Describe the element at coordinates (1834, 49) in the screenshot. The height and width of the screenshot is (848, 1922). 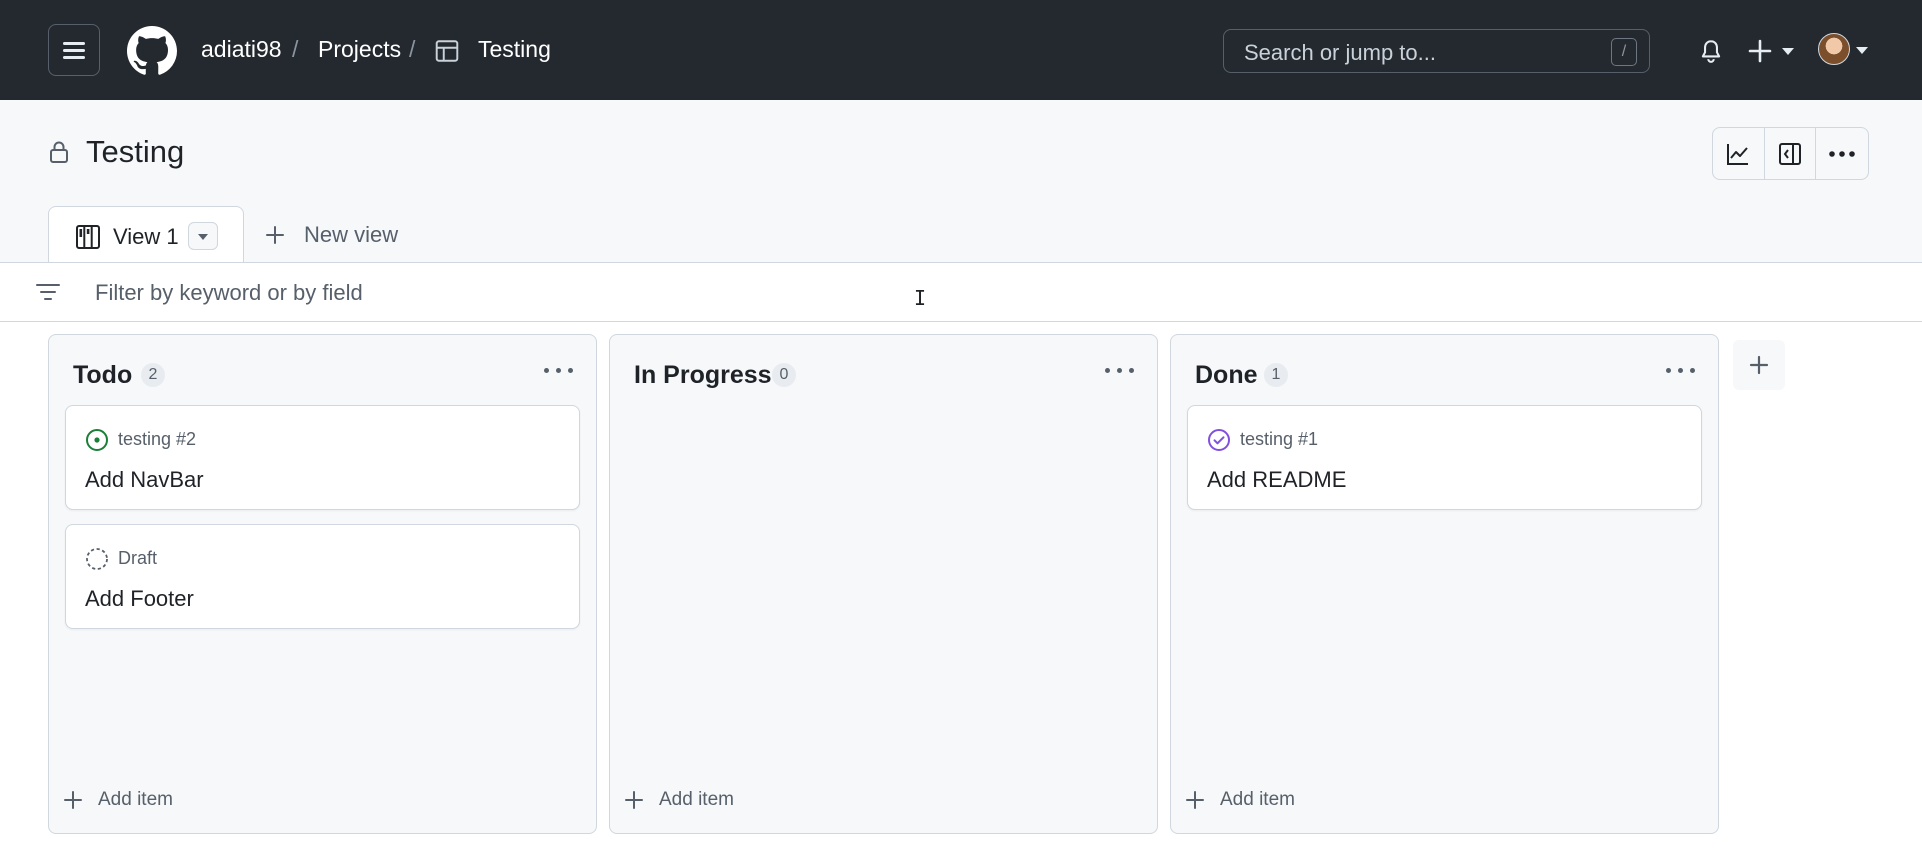
I see `avatar` at that location.